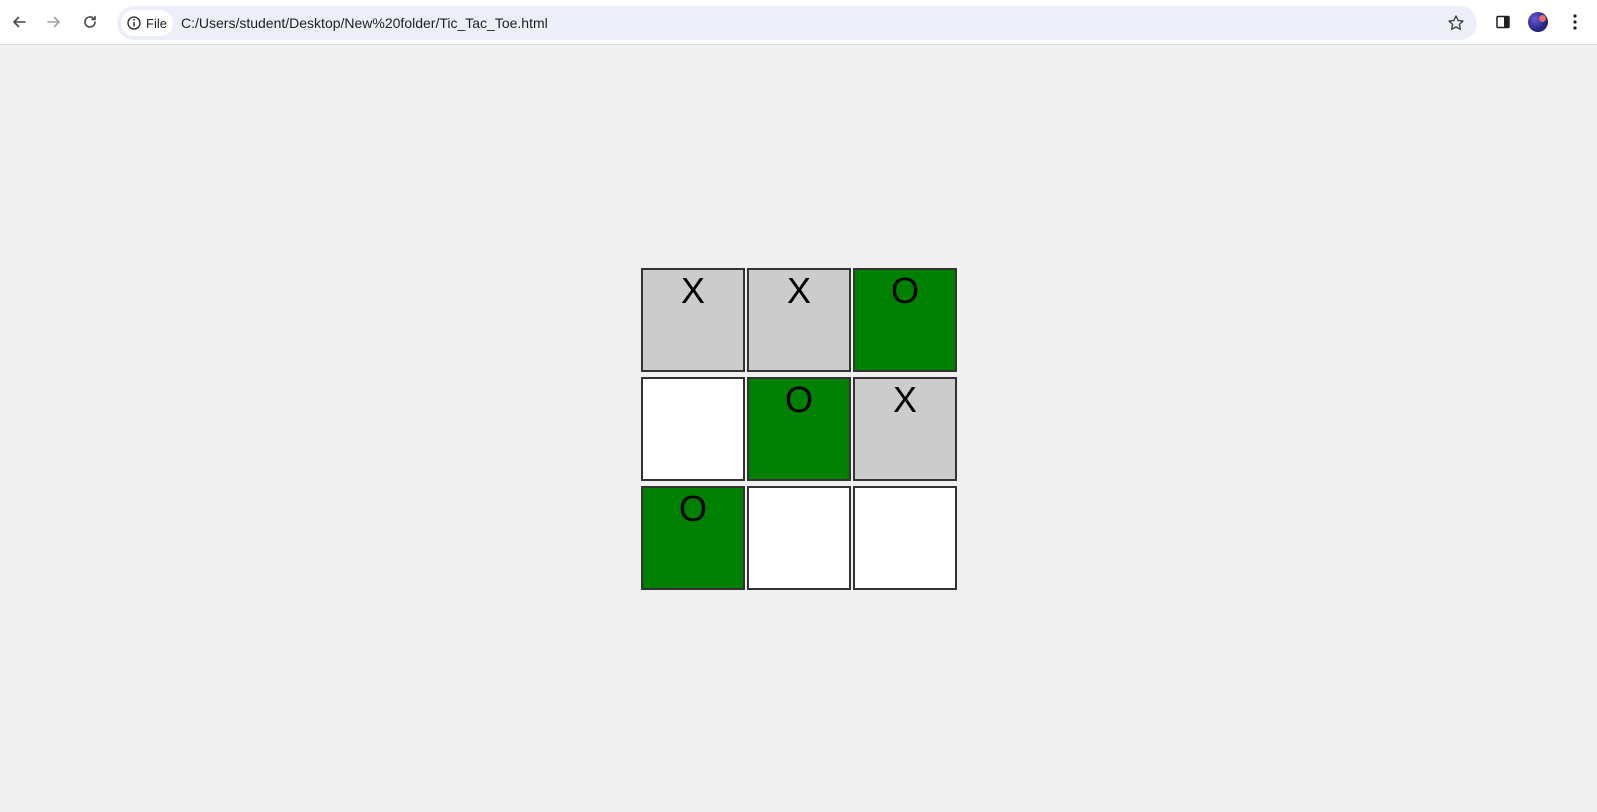 The height and width of the screenshot is (812, 1597). What do you see at coordinates (905, 320) in the screenshot?
I see `board-cell-3: O` at bounding box center [905, 320].